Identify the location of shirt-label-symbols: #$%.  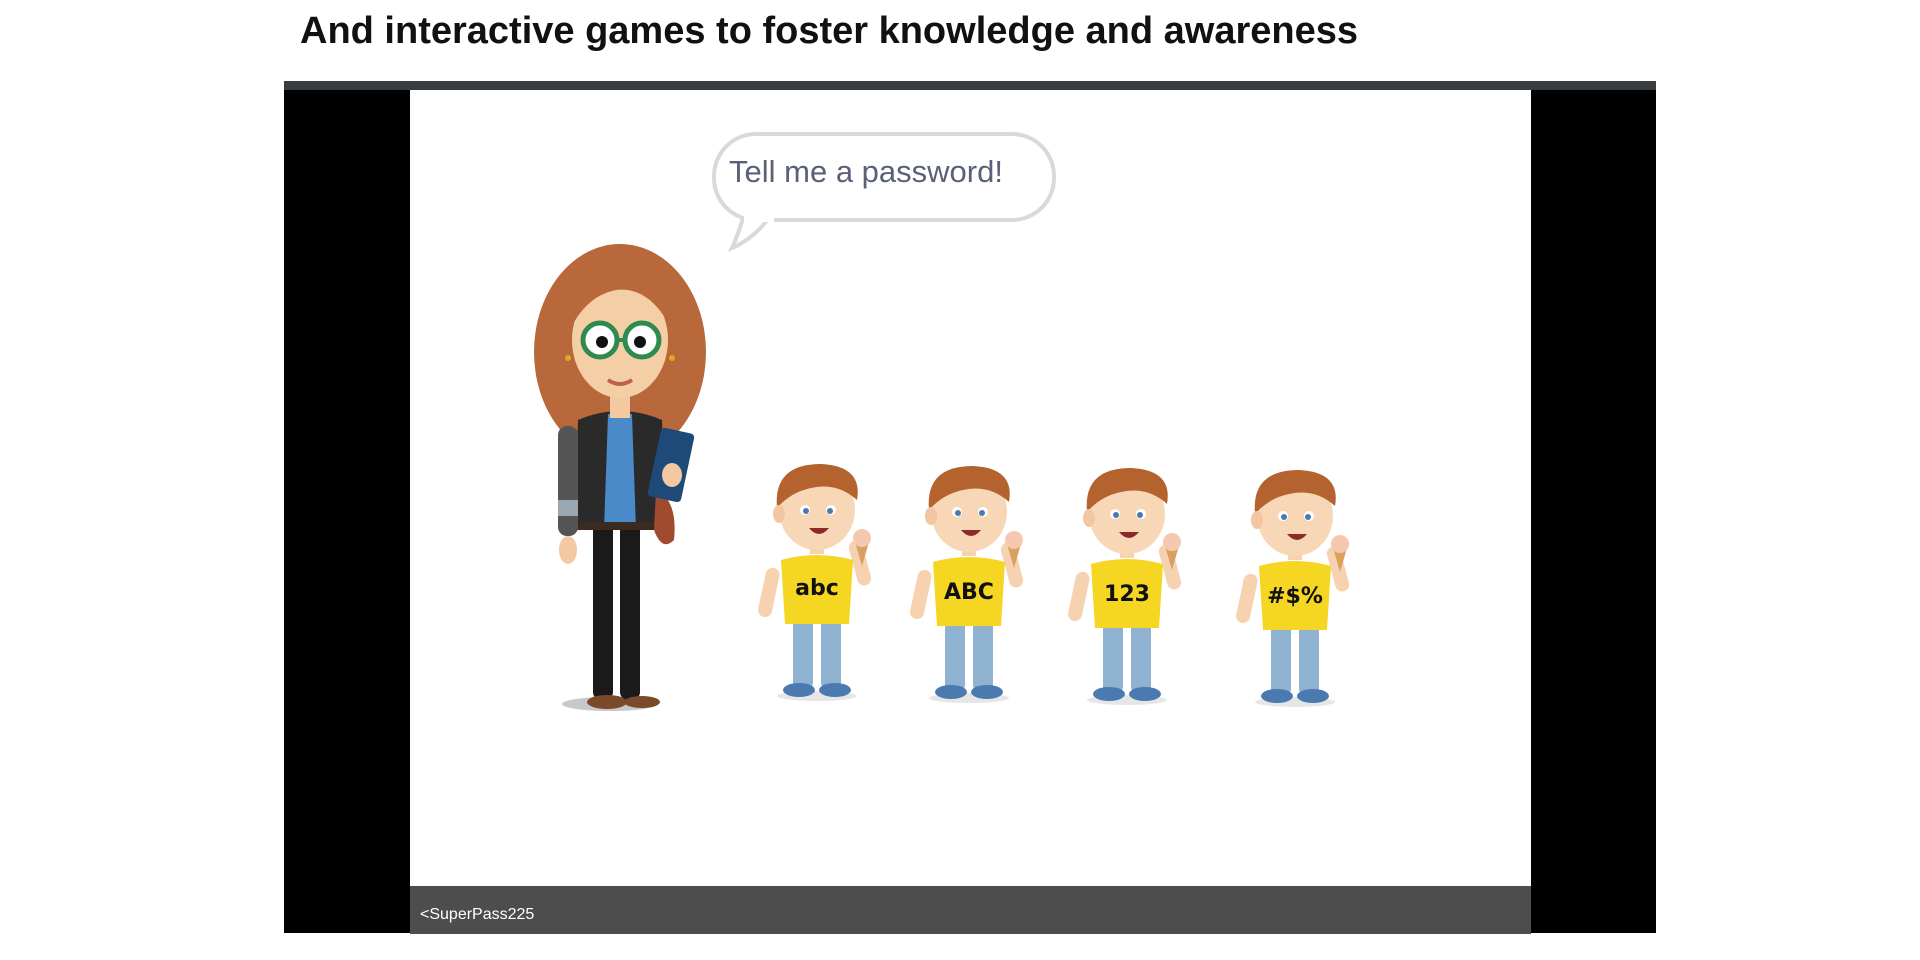
(1295, 596).